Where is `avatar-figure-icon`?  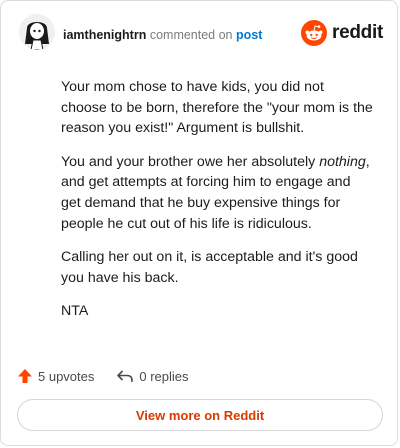 avatar-figure-icon is located at coordinates (37, 32).